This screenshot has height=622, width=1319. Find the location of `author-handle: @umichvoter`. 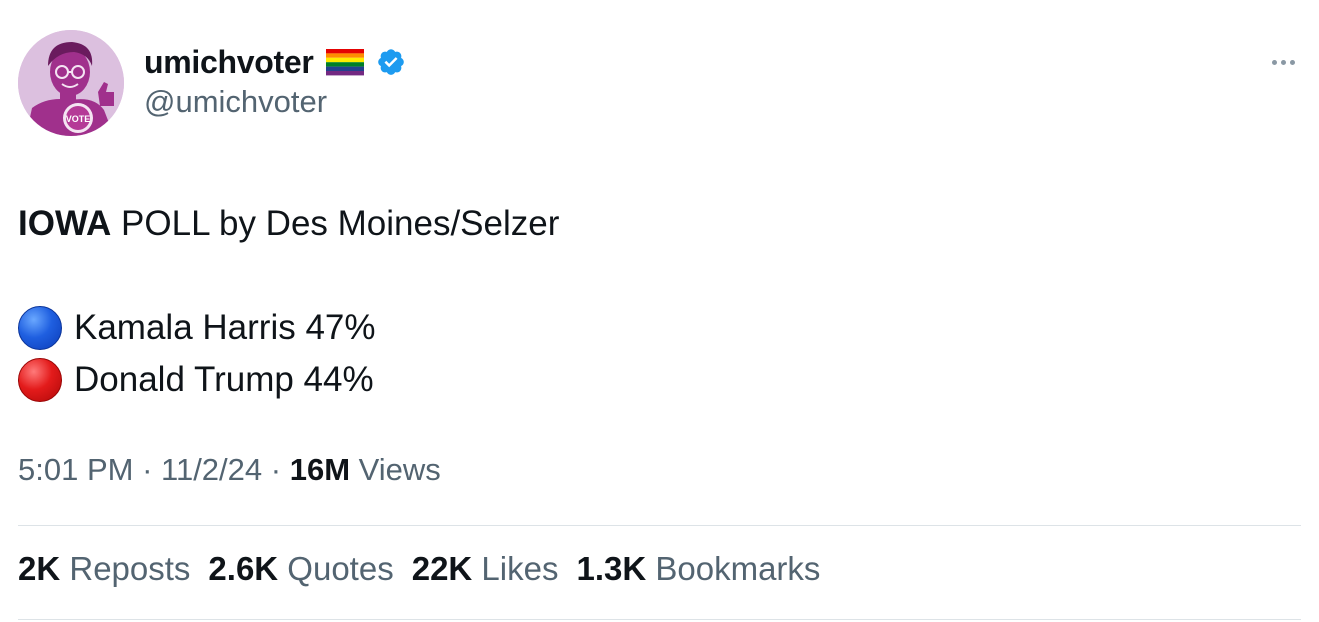

author-handle: @umichvoter is located at coordinates (235, 102).